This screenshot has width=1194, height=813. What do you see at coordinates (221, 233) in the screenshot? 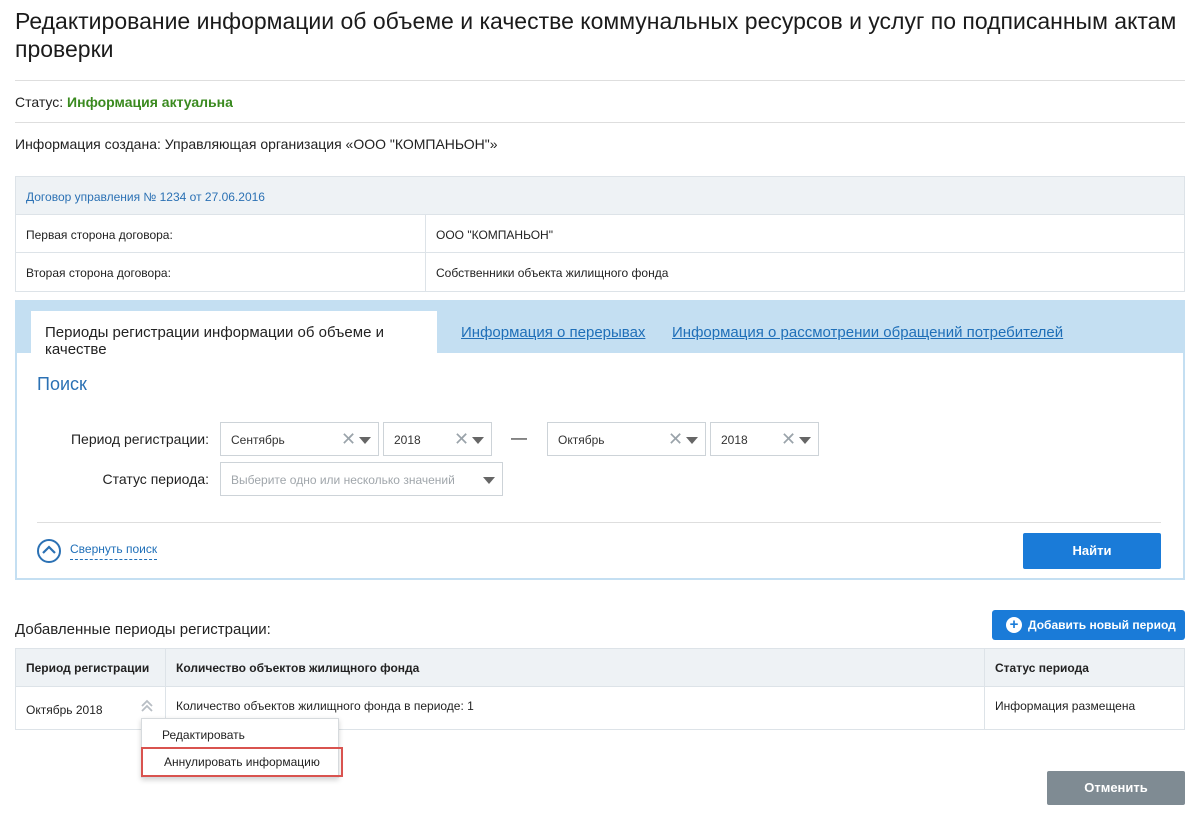
I see `contract-key: Первая сторона договора:` at bounding box center [221, 233].